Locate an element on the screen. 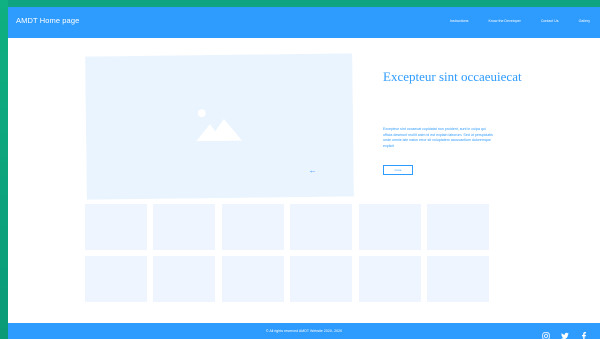 The image size is (600, 339). arrow-left-icon: ← is located at coordinates (312, 170).